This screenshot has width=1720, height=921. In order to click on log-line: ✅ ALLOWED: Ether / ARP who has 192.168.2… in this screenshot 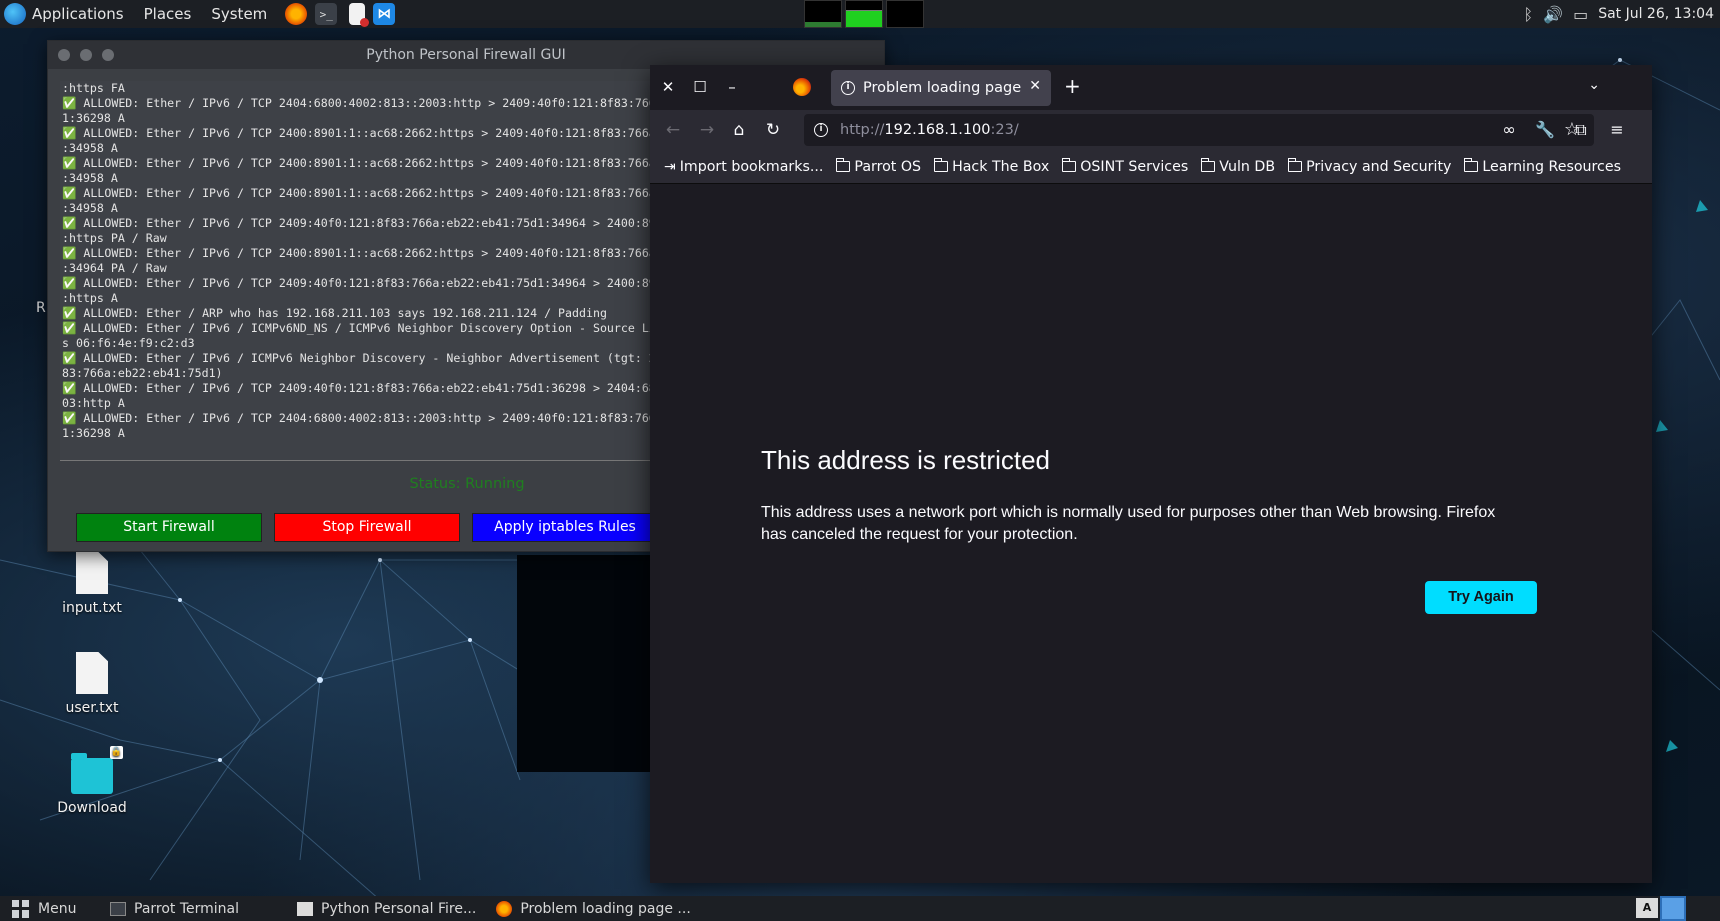, I will do `click(334, 313)`.